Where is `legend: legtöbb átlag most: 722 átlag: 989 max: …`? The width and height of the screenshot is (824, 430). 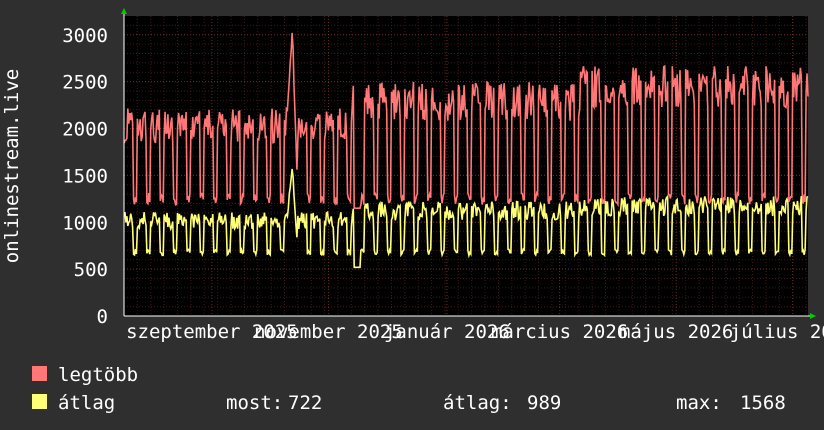
legend: legtöbb átlag most: 722 átlag: 989 max: … is located at coordinates (409, 389).